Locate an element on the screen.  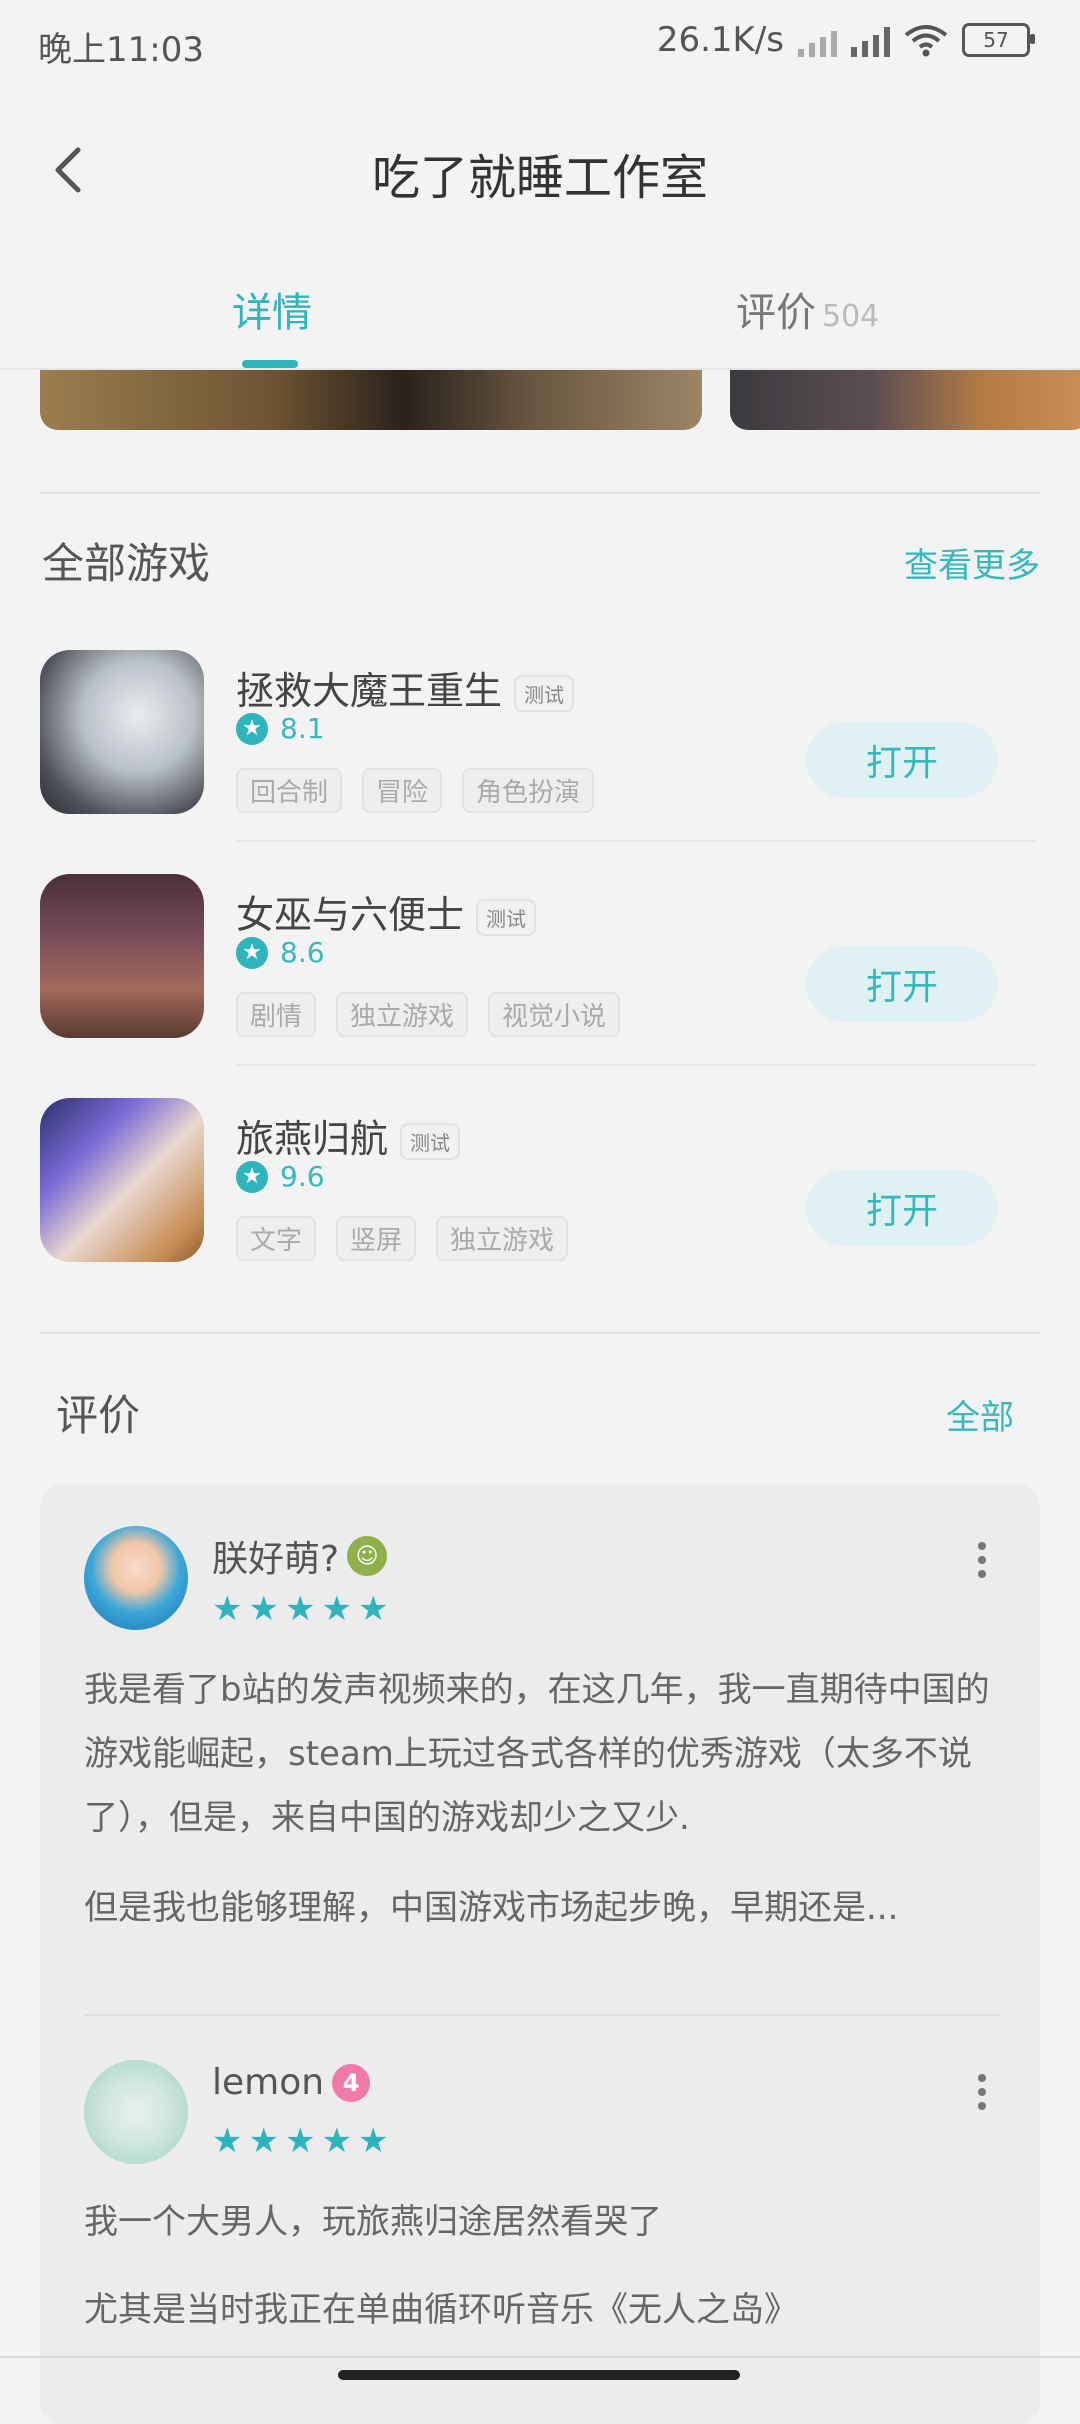
username: lemon is located at coordinates (268, 2082).